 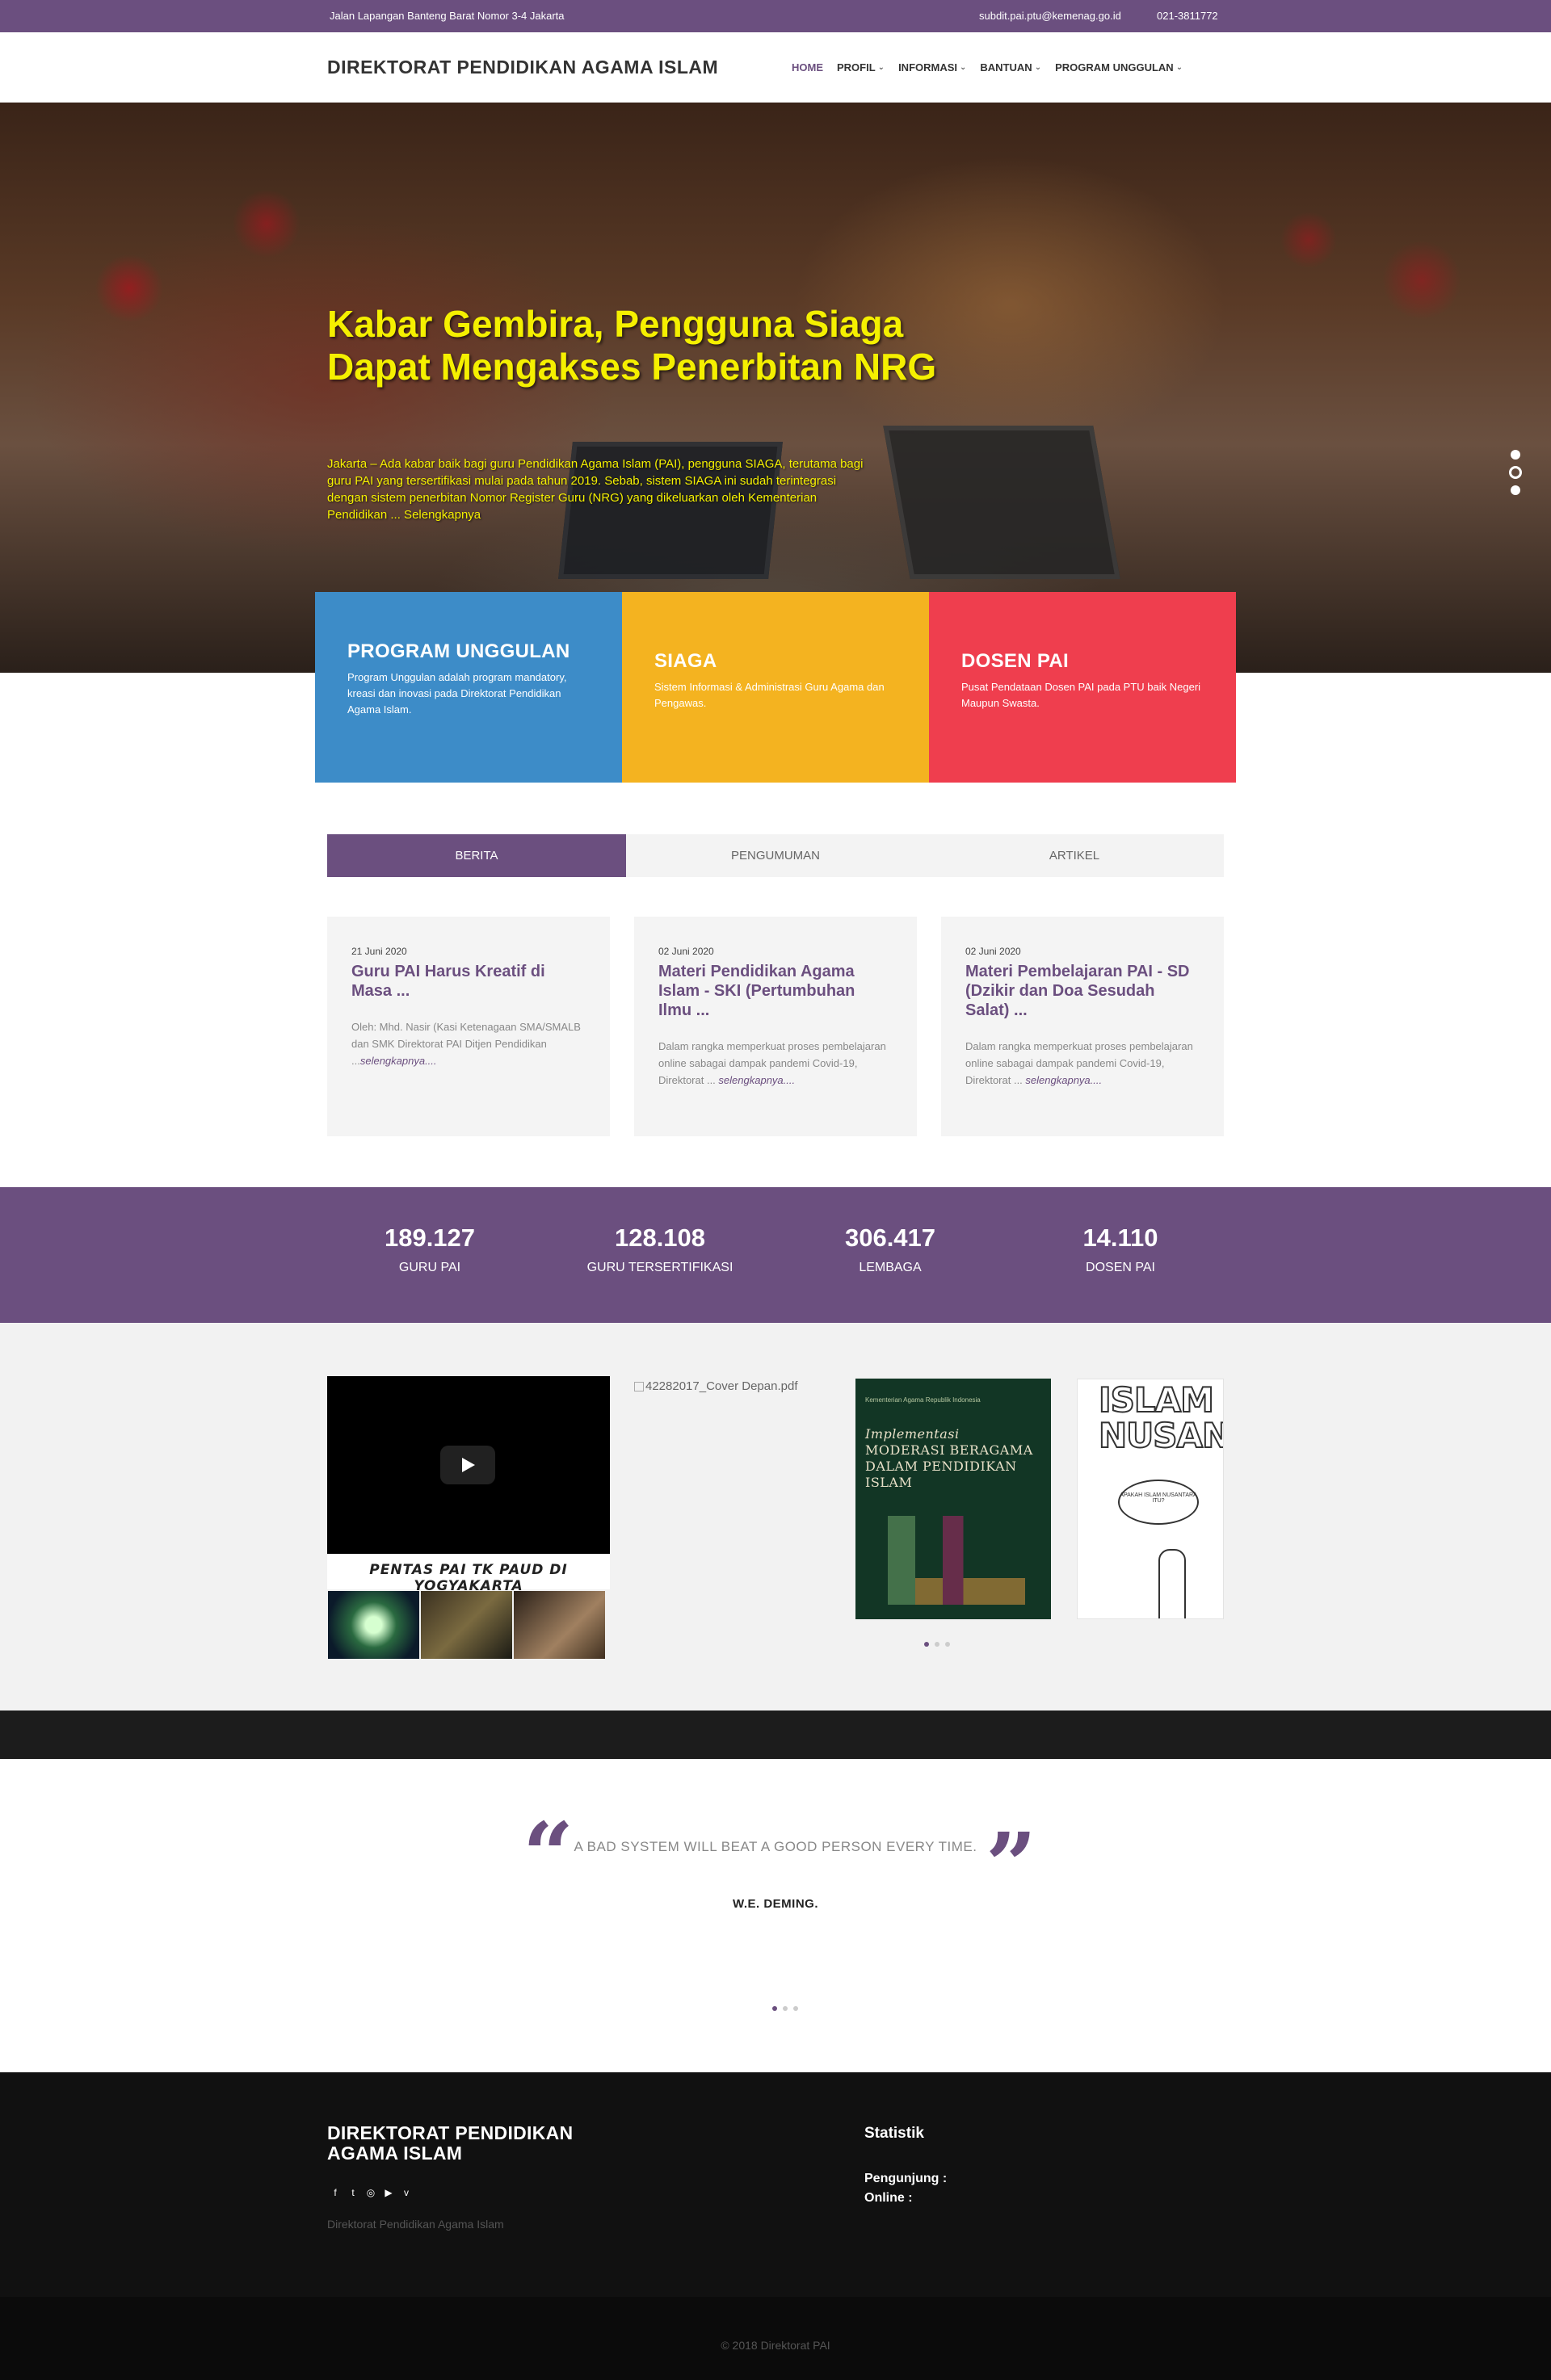 What do you see at coordinates (389, 2193) in the screenshot?
I see `youtube-icon: ▶` at bounding box center [389, 2193].